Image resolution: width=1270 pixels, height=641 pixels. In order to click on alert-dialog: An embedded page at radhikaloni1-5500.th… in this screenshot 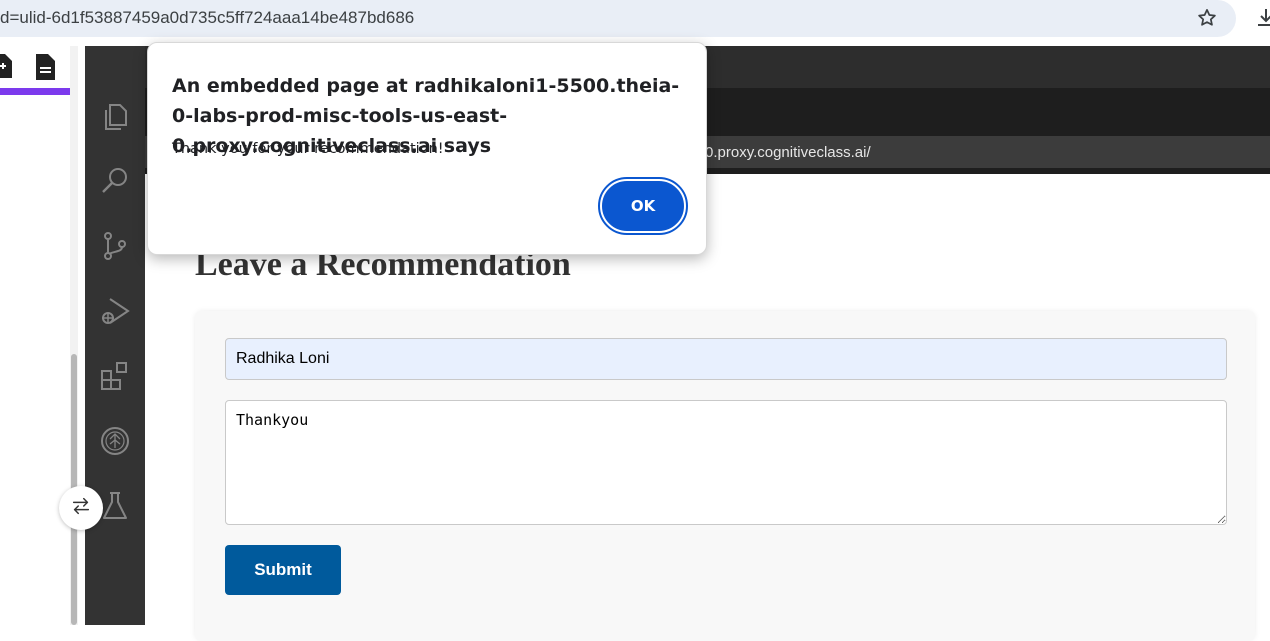, I will do `click(427, 148)`.